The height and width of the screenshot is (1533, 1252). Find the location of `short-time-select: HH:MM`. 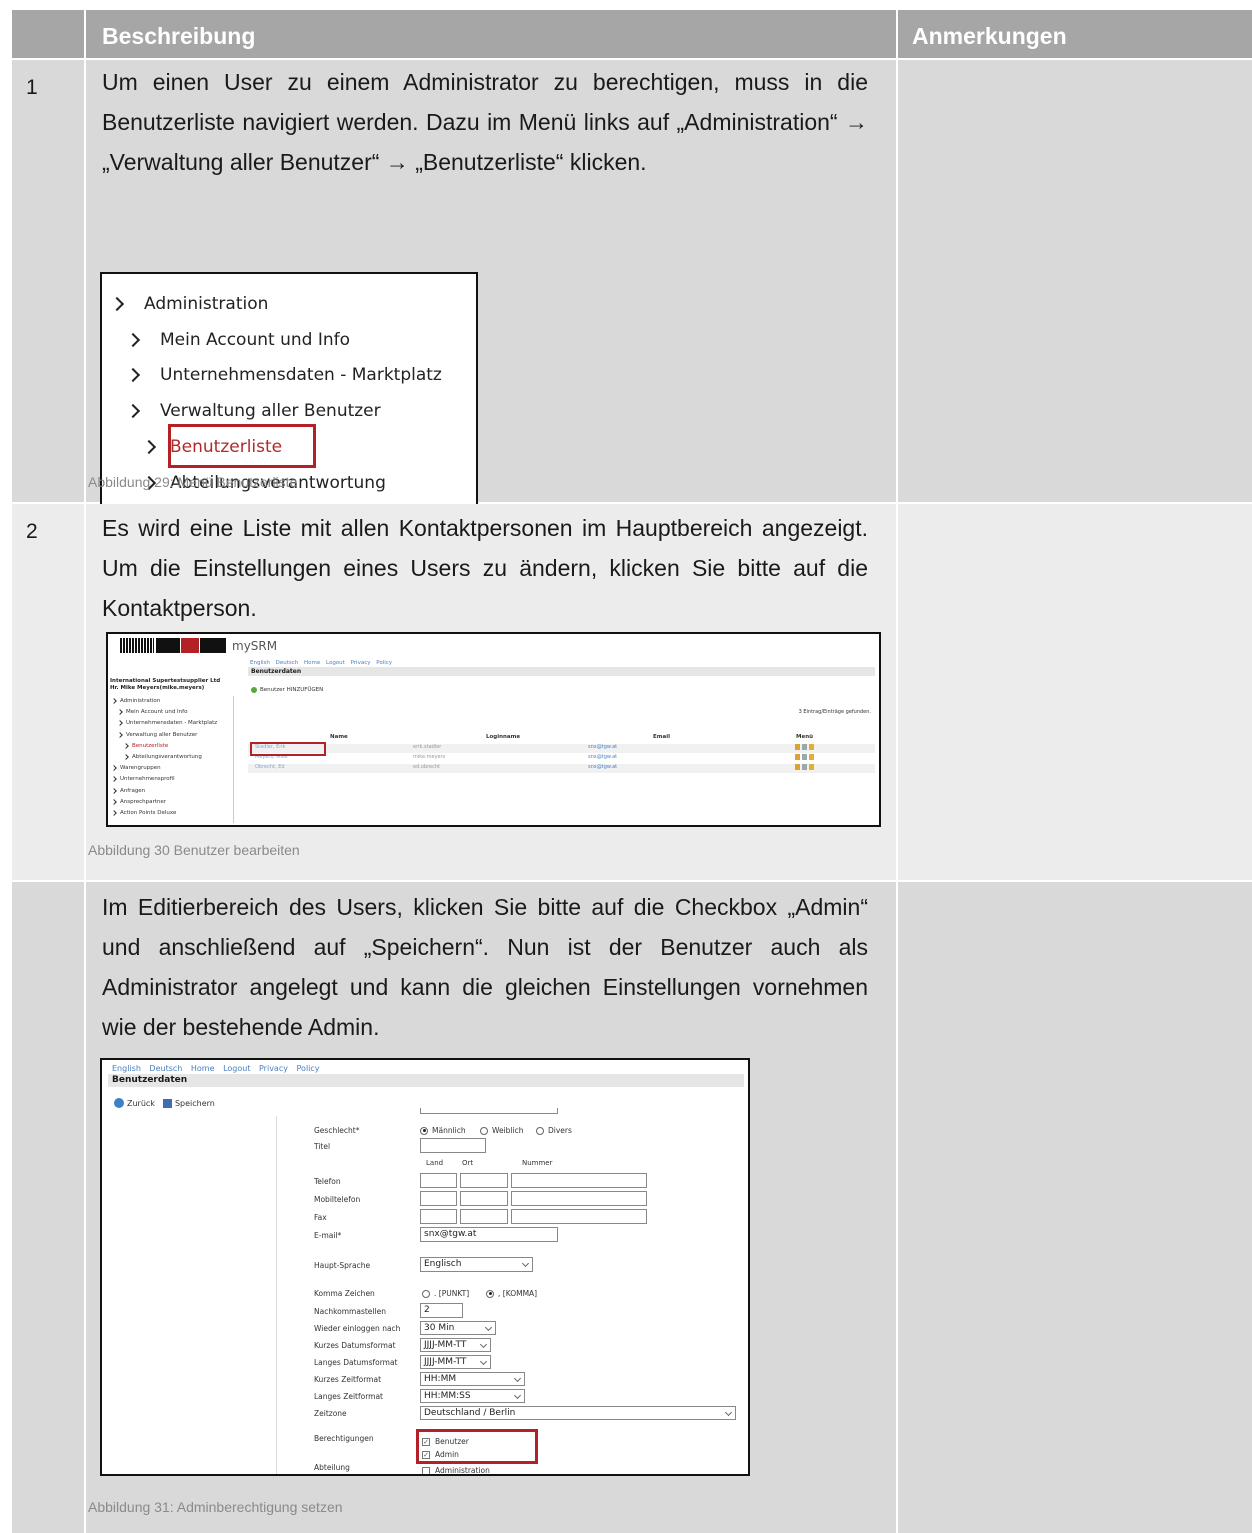

short-time-select: HH:MM is located at coordinates (472, 1379).